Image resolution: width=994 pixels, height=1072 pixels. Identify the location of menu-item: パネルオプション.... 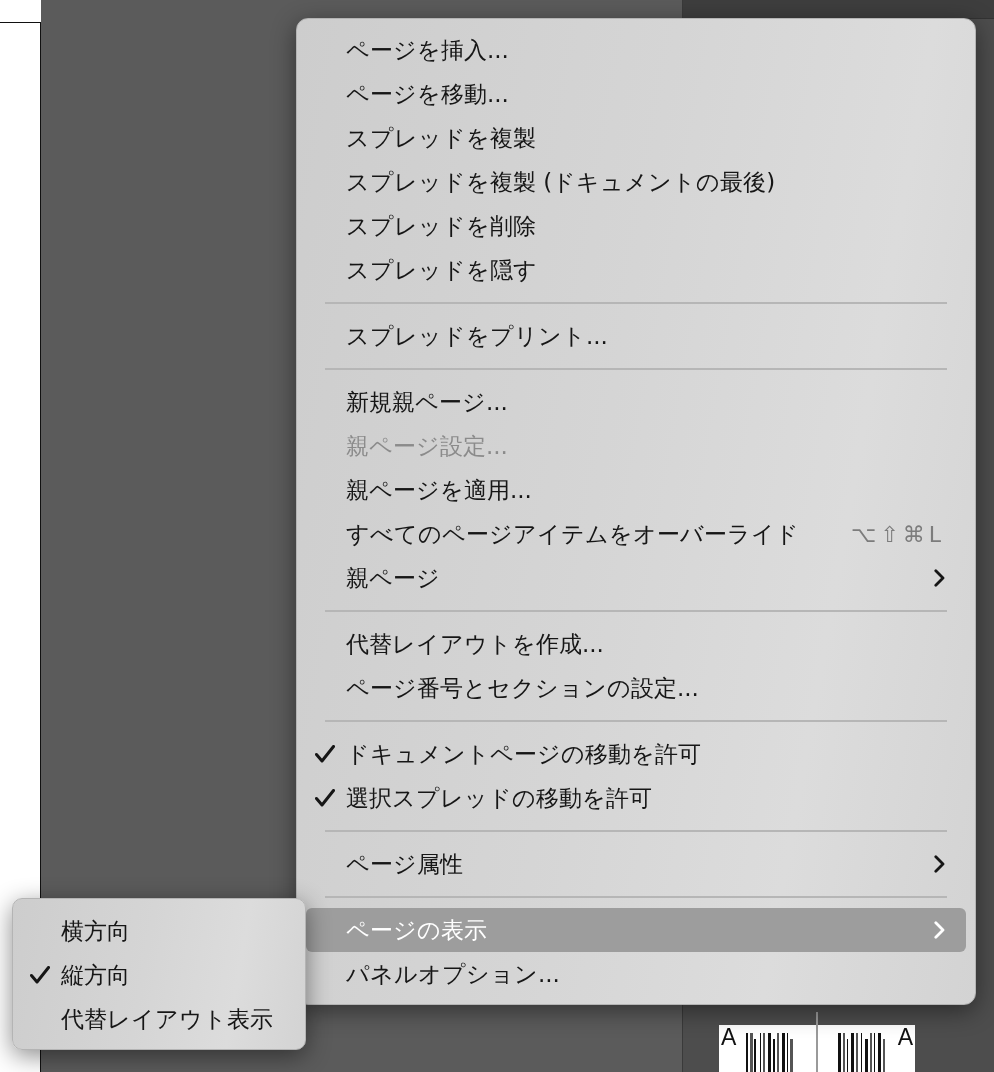
(636, 974).